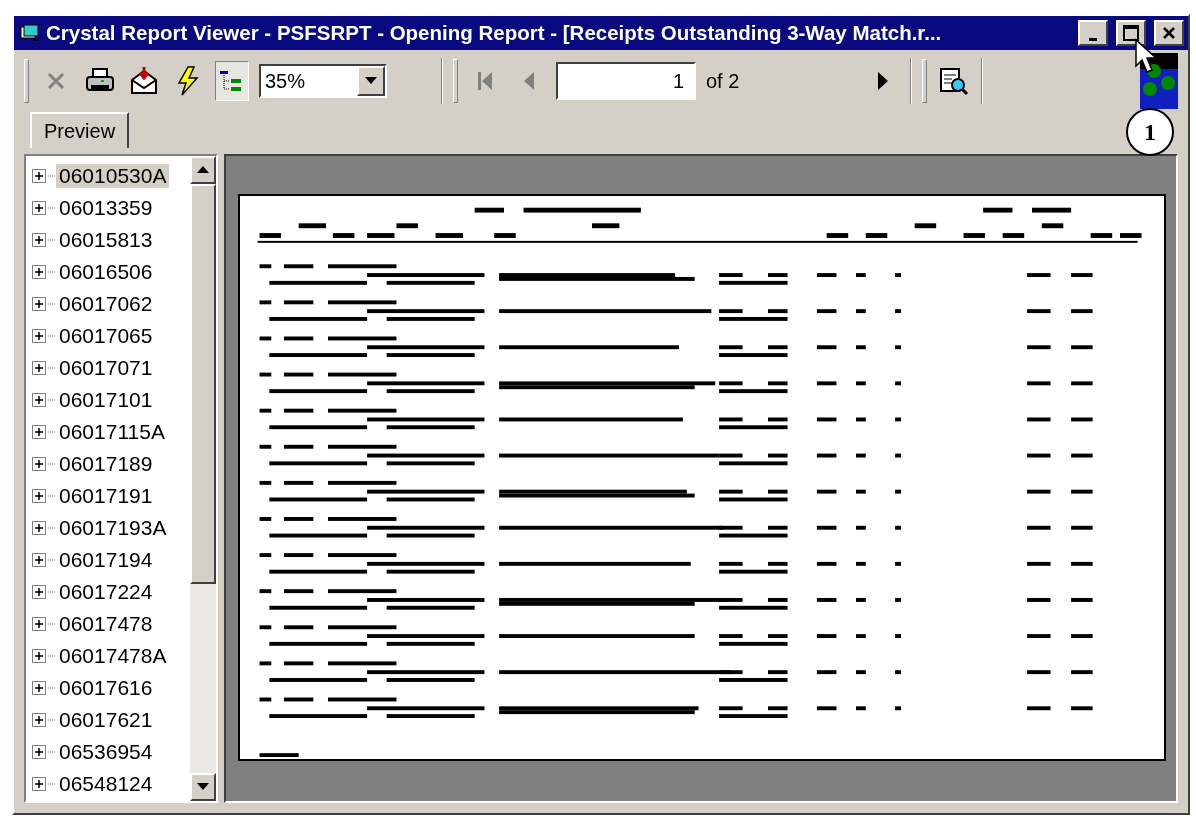  I want to click on app-icon, so click(30, 33).